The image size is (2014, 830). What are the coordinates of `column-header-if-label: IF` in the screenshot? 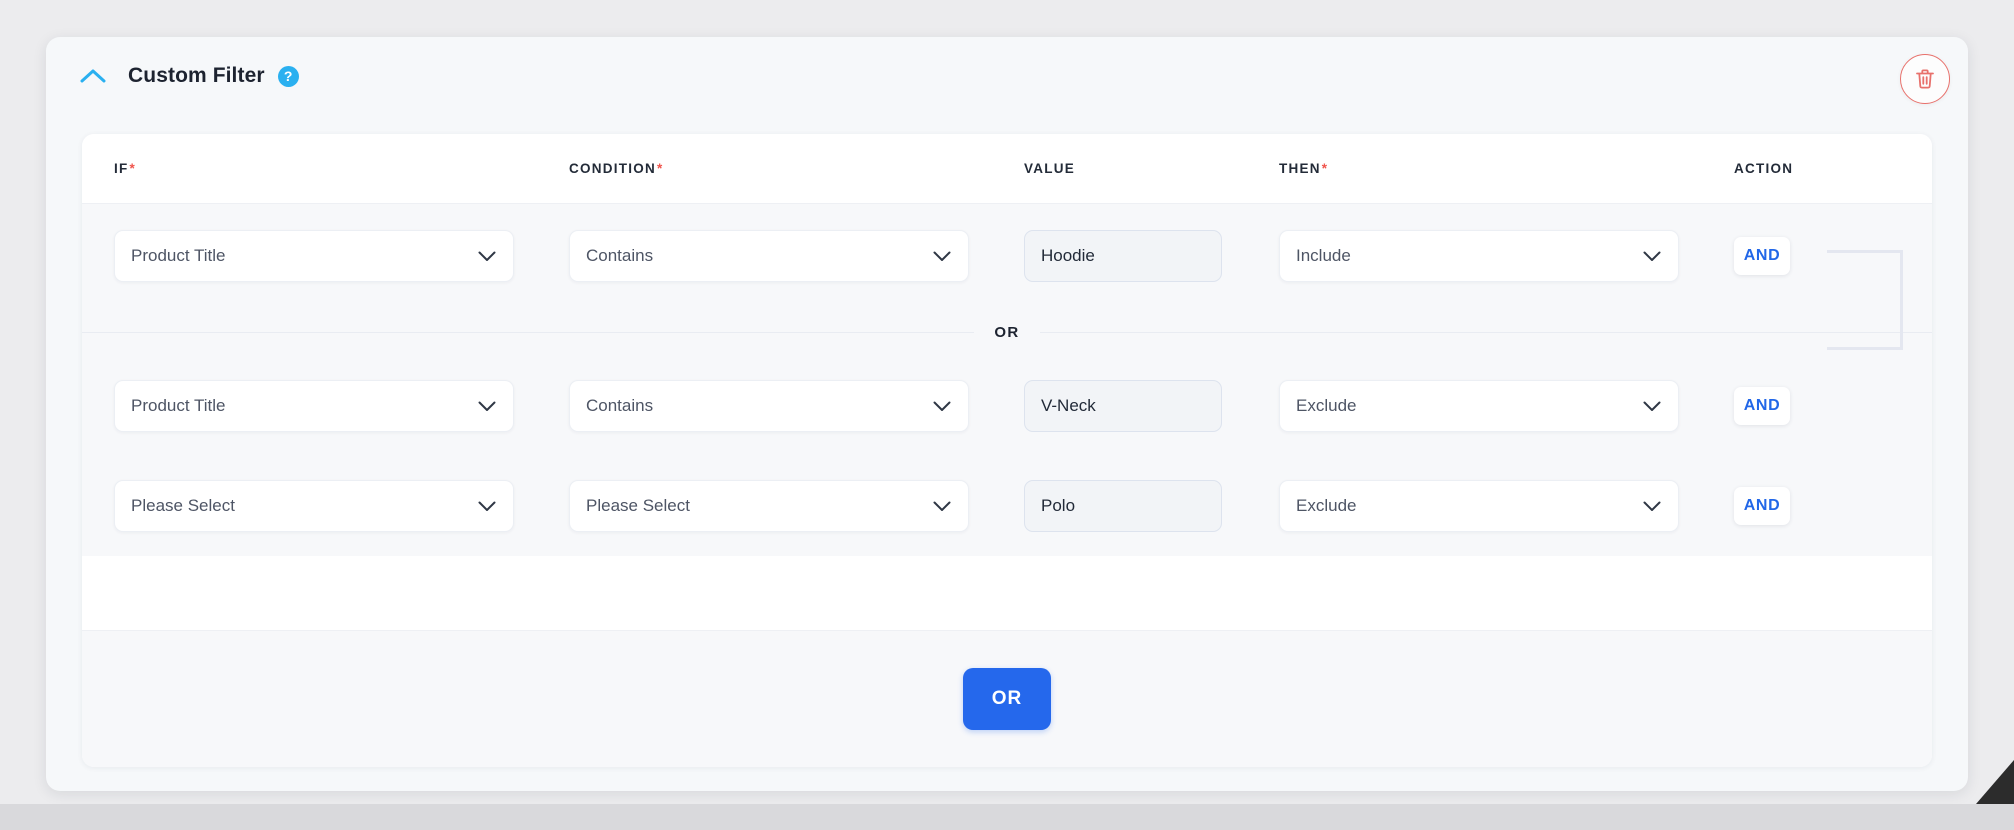 It's located at (121, 168).